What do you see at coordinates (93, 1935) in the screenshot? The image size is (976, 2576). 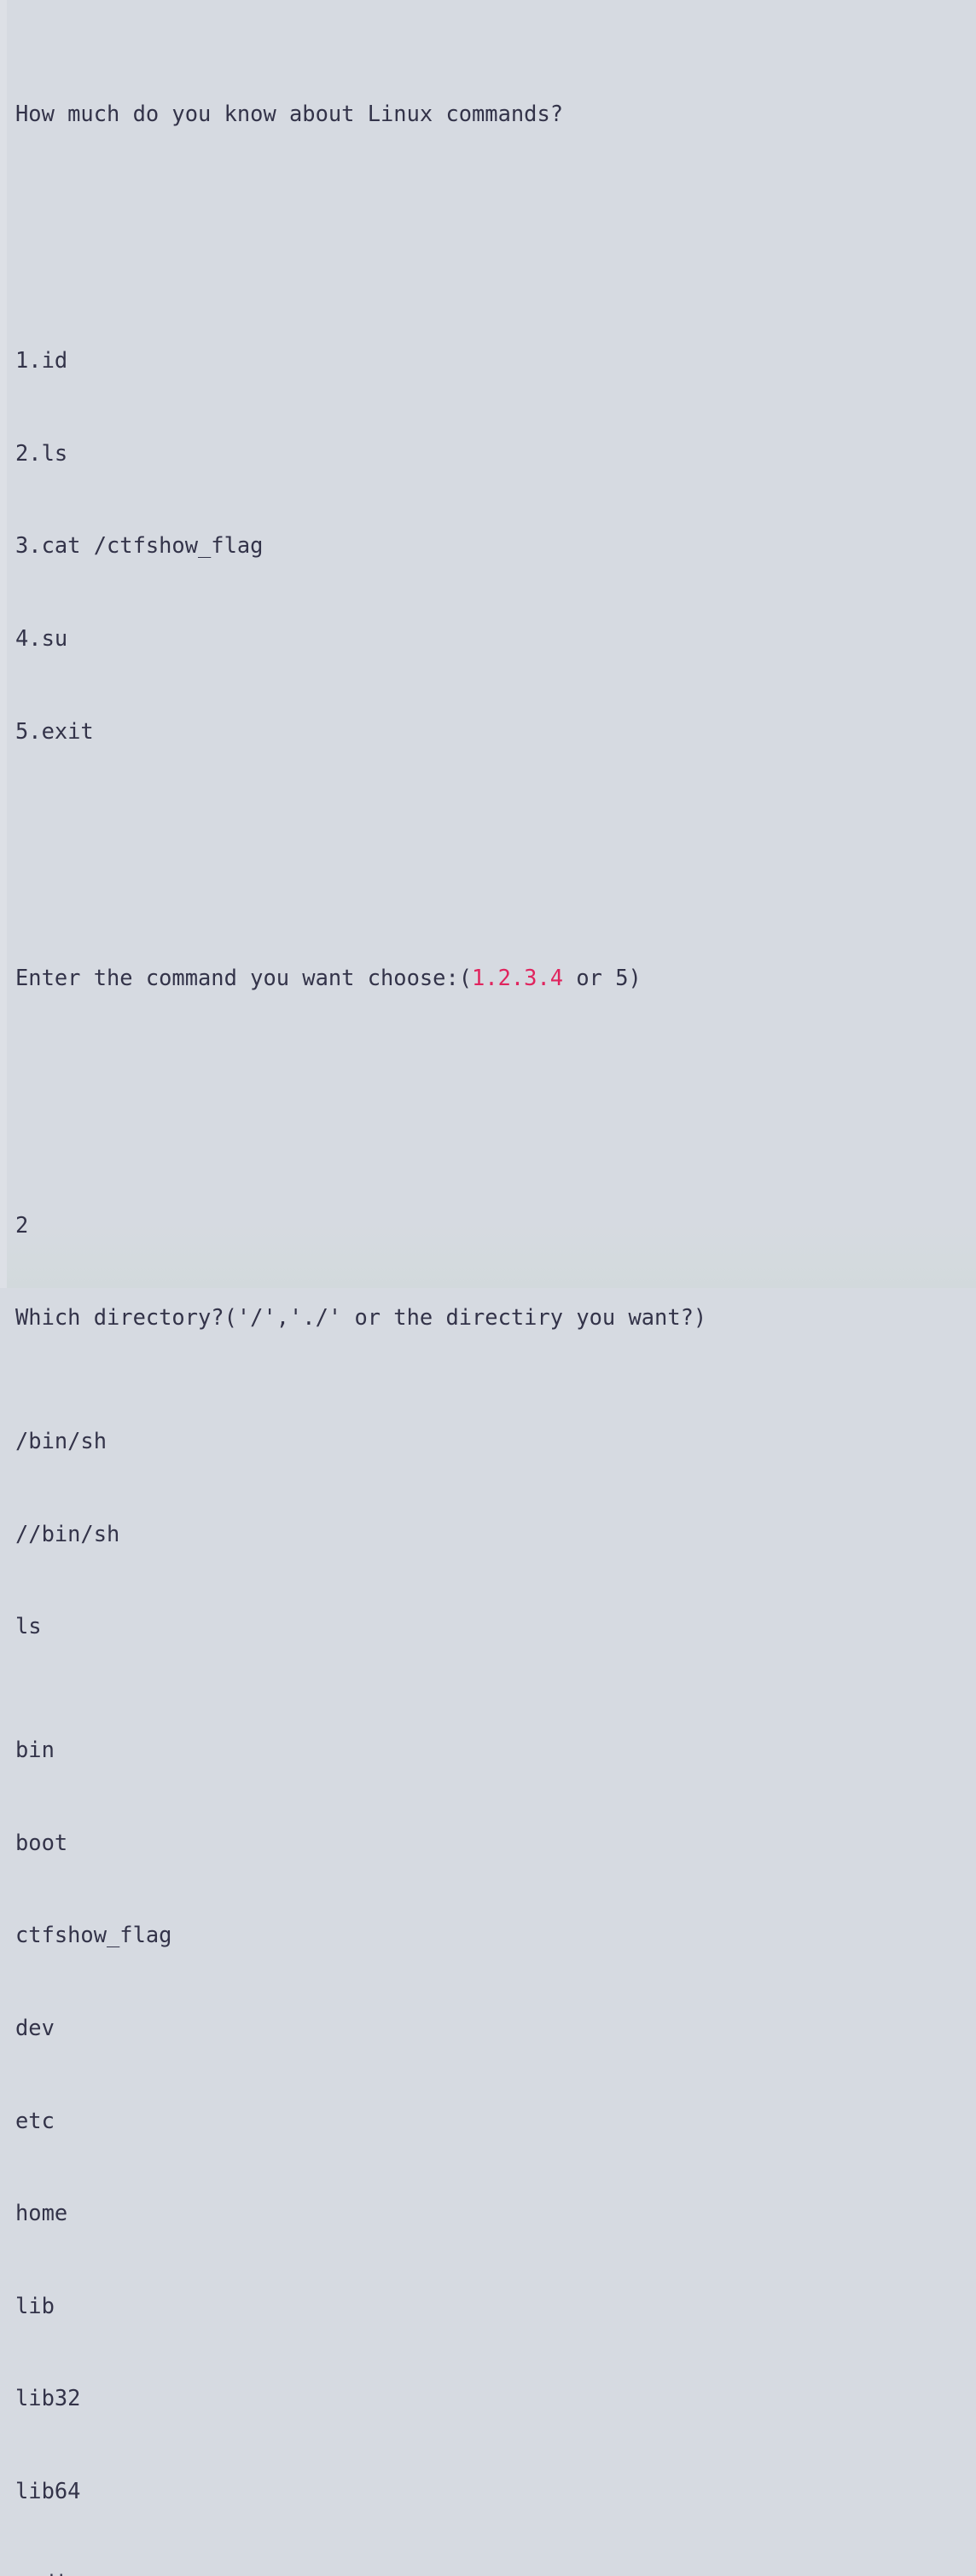 I see `list-item: ctfshow_flag` at bounding box center [93, 1935].